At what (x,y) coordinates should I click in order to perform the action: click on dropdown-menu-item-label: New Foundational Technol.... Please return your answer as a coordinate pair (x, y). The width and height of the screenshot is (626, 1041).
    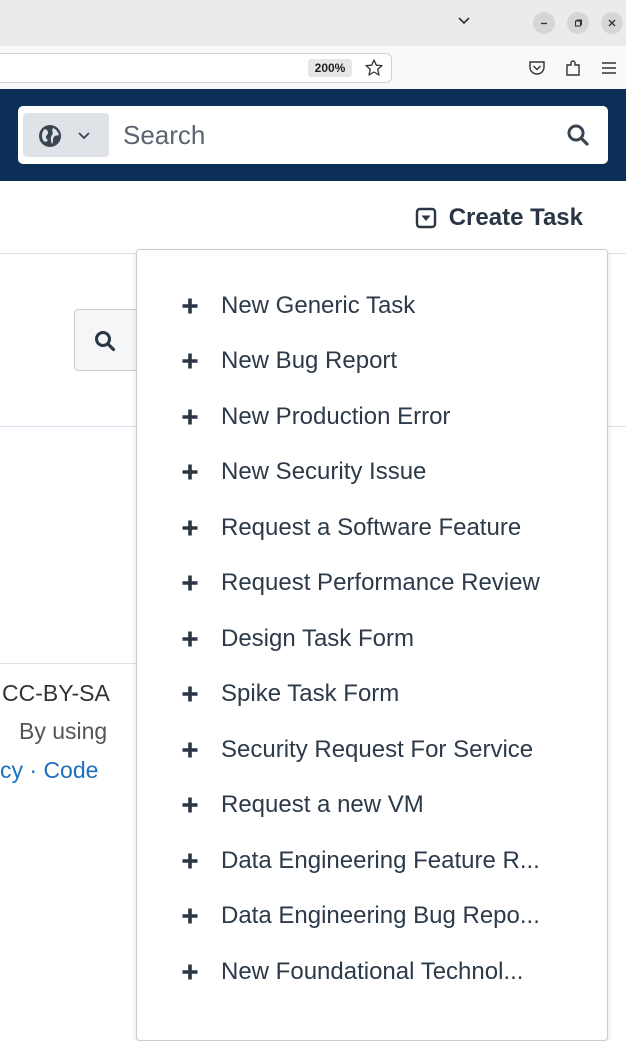
    Looking at the image, I should click on (372, 971).